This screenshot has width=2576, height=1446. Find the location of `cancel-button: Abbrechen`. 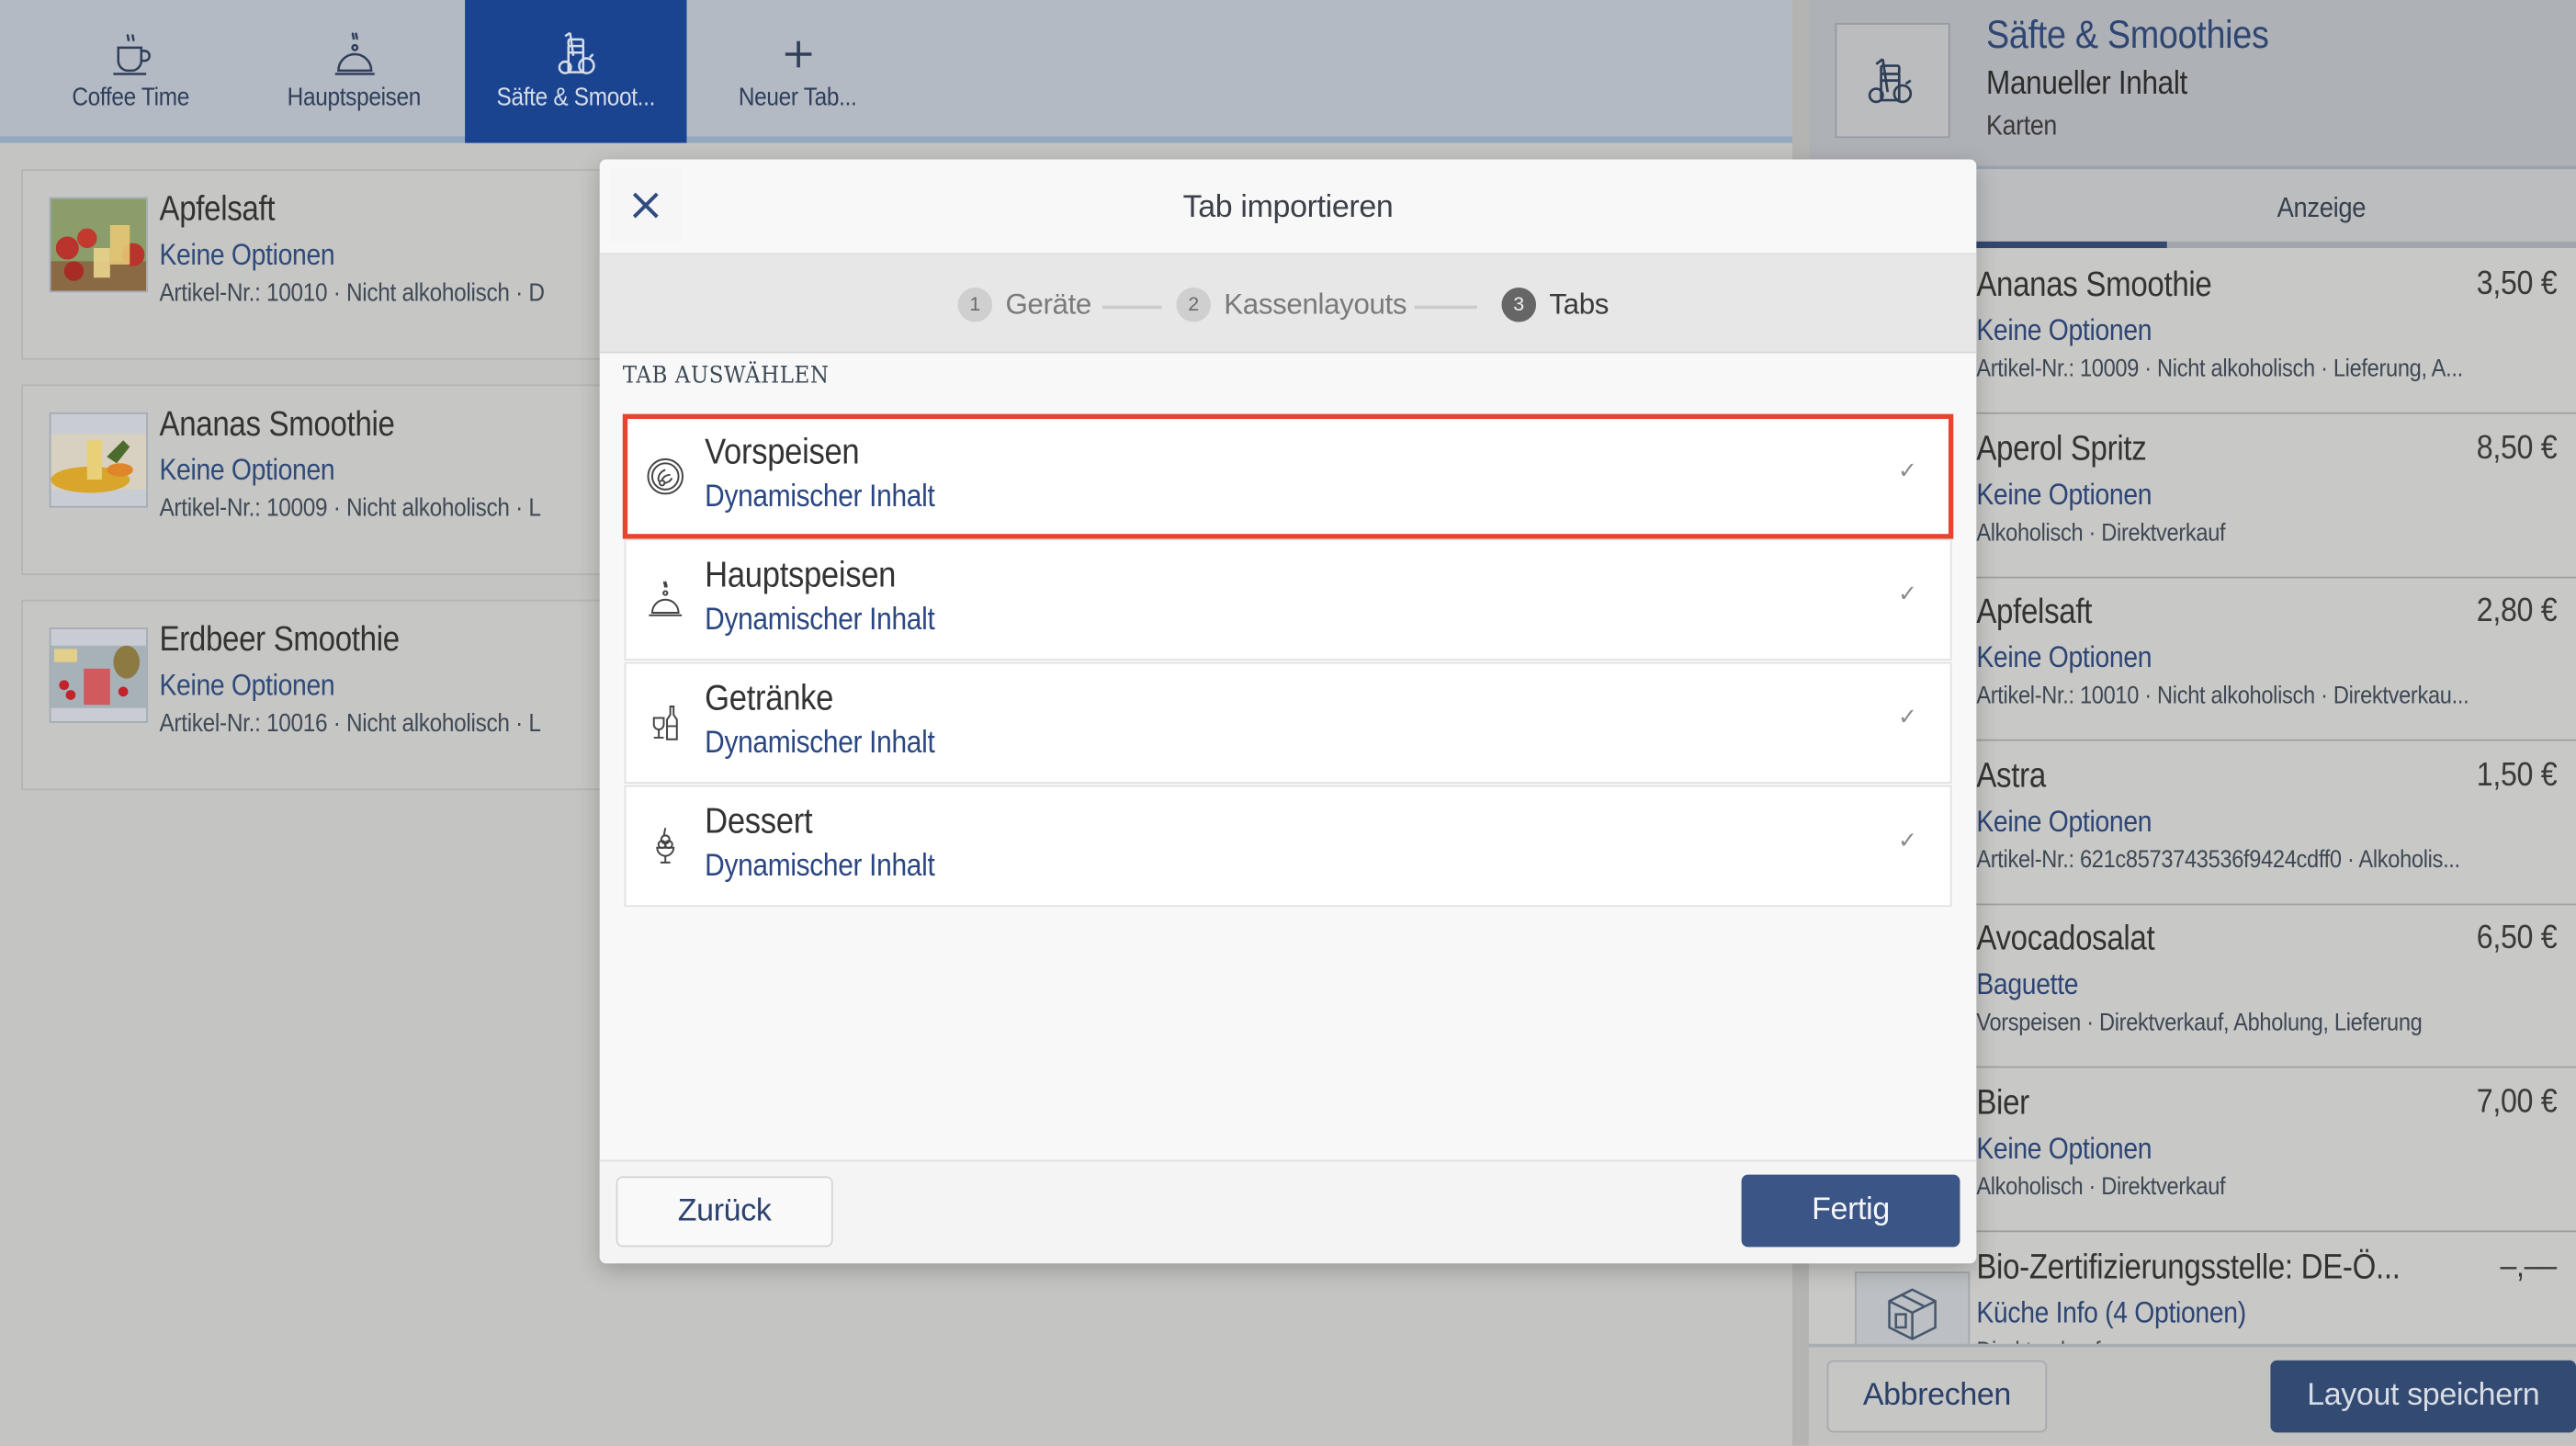

cancel-button: Abbrechen is located at coordinates (1937, 1396).